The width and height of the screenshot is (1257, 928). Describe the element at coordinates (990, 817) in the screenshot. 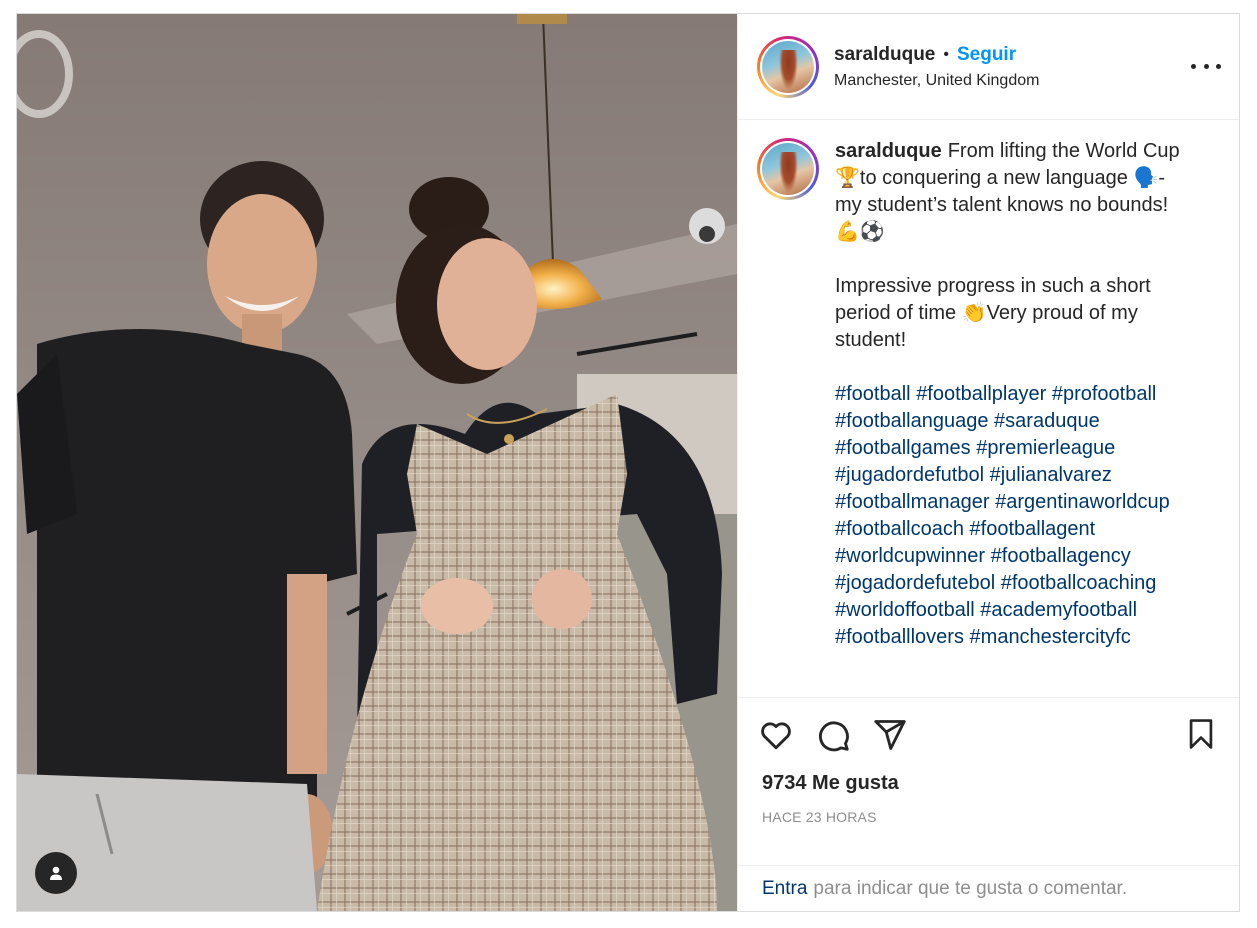

I see `post-timestamp: HACE 23 HORAS` at that location.